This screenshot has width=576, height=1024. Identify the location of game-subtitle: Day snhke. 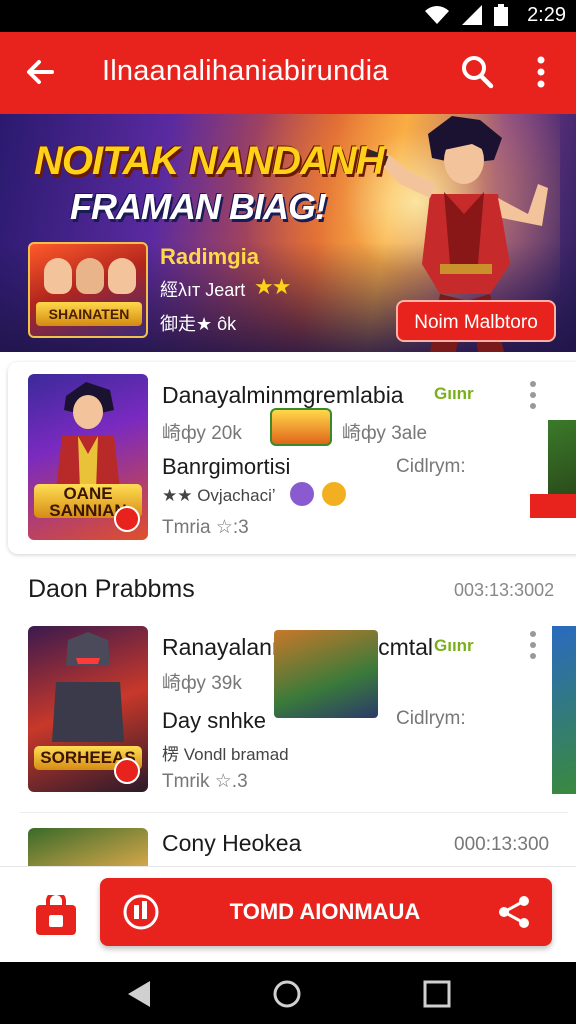
(214, 720).